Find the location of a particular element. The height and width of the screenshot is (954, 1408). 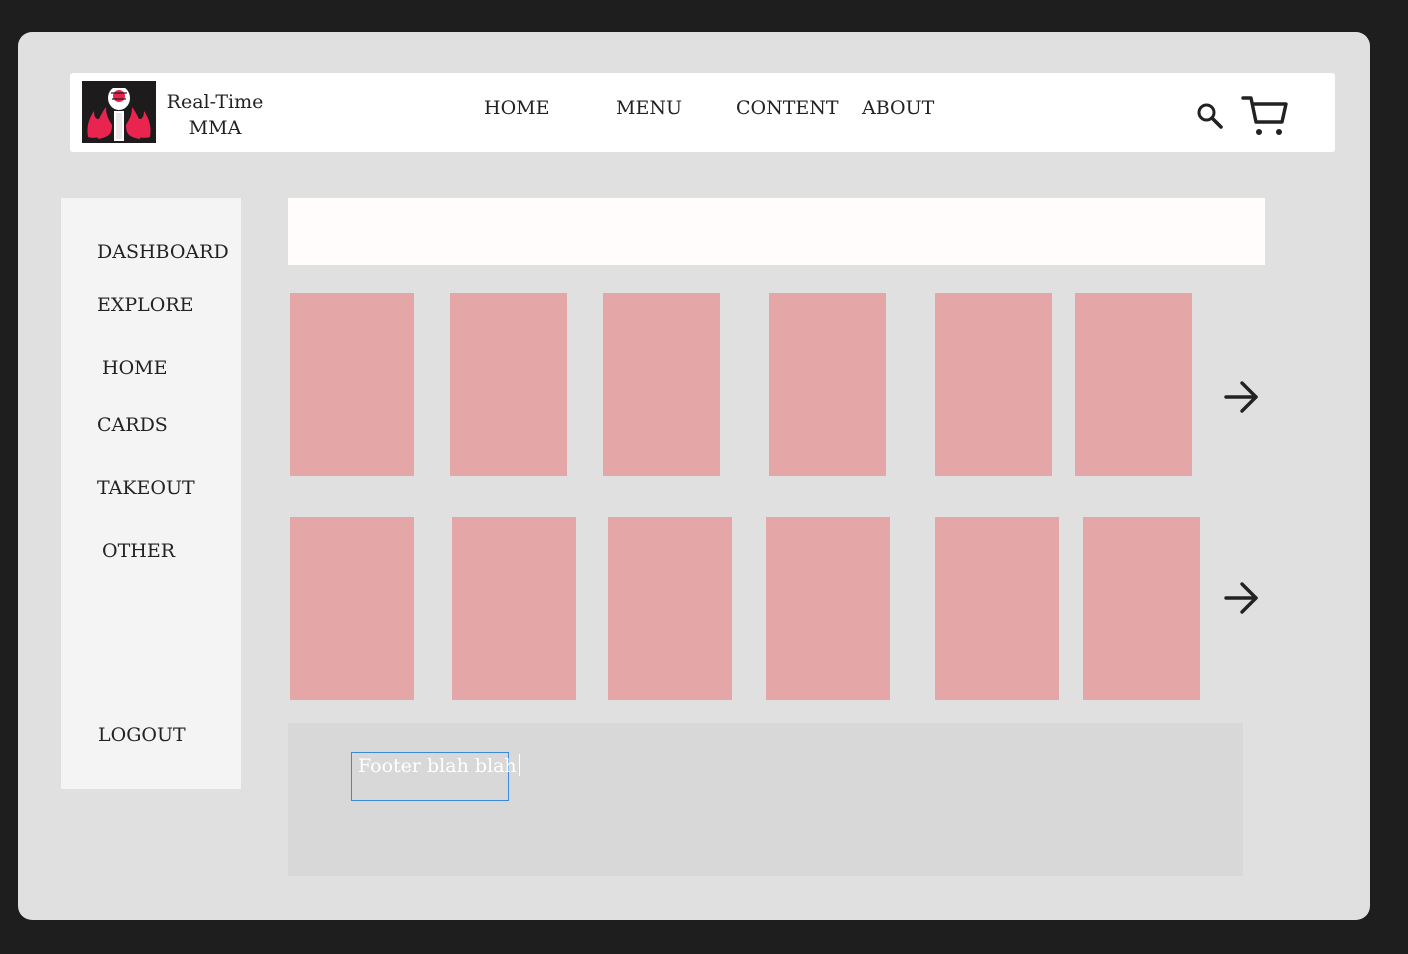

brand-line-1: Real-Time is located at coordinates (215, 102).